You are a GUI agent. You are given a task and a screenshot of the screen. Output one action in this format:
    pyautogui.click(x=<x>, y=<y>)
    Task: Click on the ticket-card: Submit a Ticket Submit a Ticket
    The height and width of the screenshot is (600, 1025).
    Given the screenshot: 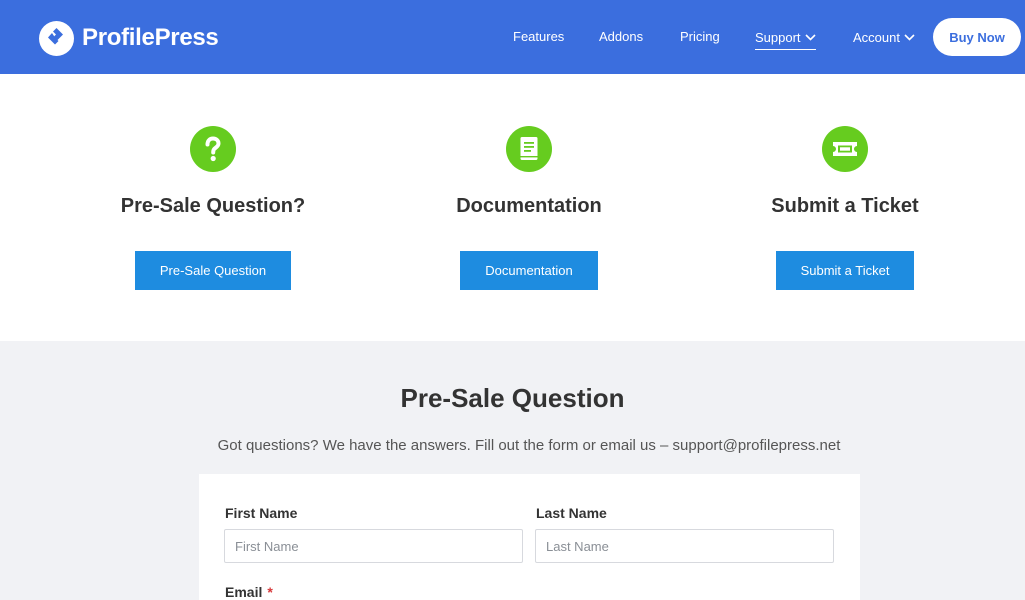 What is the action you would take?
    pyautogui.click(x=845, y=208)
    